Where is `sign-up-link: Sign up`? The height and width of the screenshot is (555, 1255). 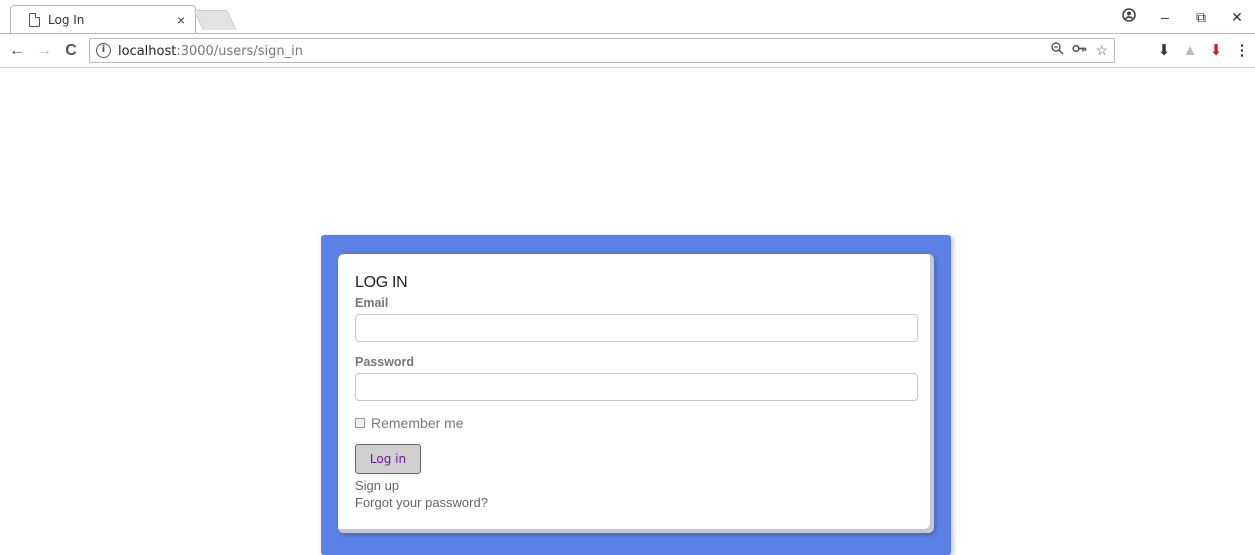 sign-up-link: Sign up is located at coordinates (377, 485).